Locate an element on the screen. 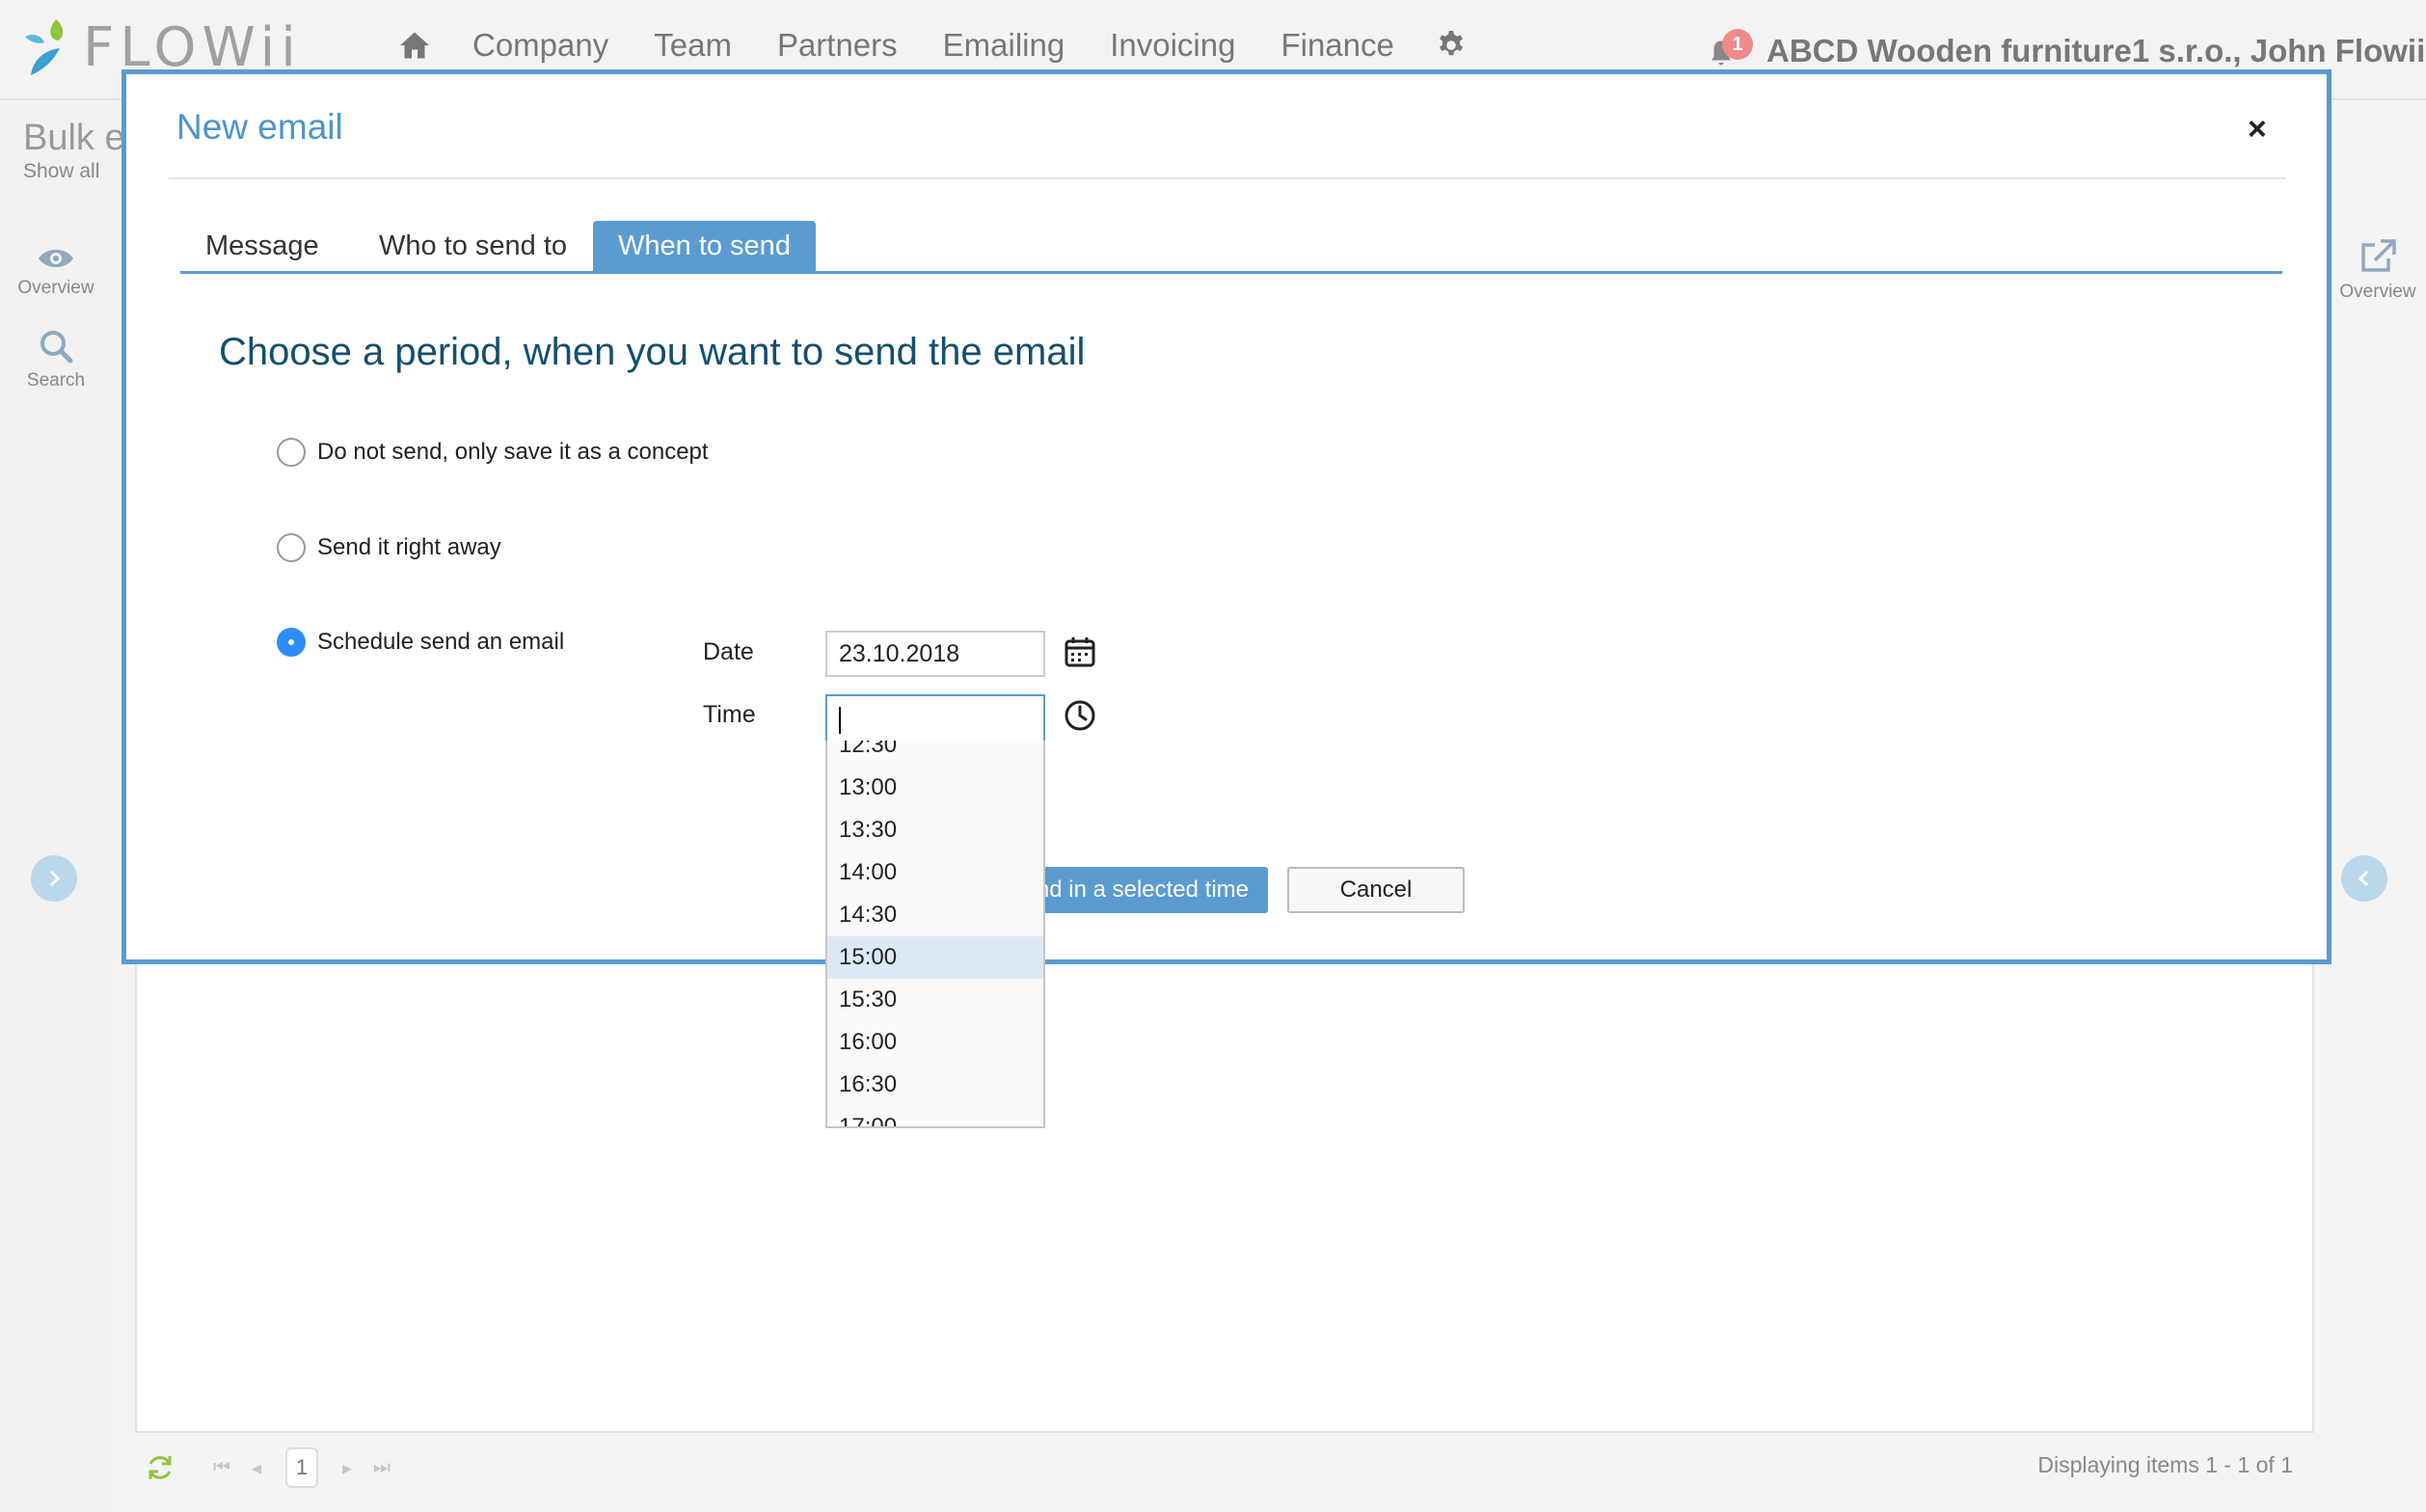  left-rail is located at coordinates (56, 807).